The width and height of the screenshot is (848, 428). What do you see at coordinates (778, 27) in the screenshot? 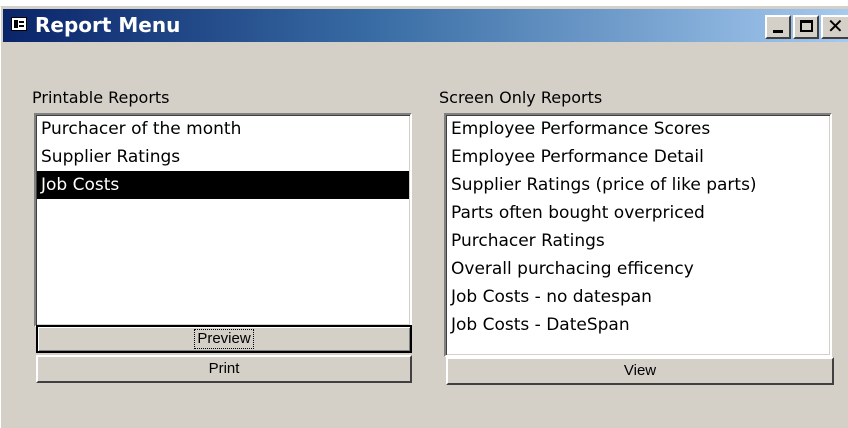
I see `minimize-button` at bounding box center [778, 27].